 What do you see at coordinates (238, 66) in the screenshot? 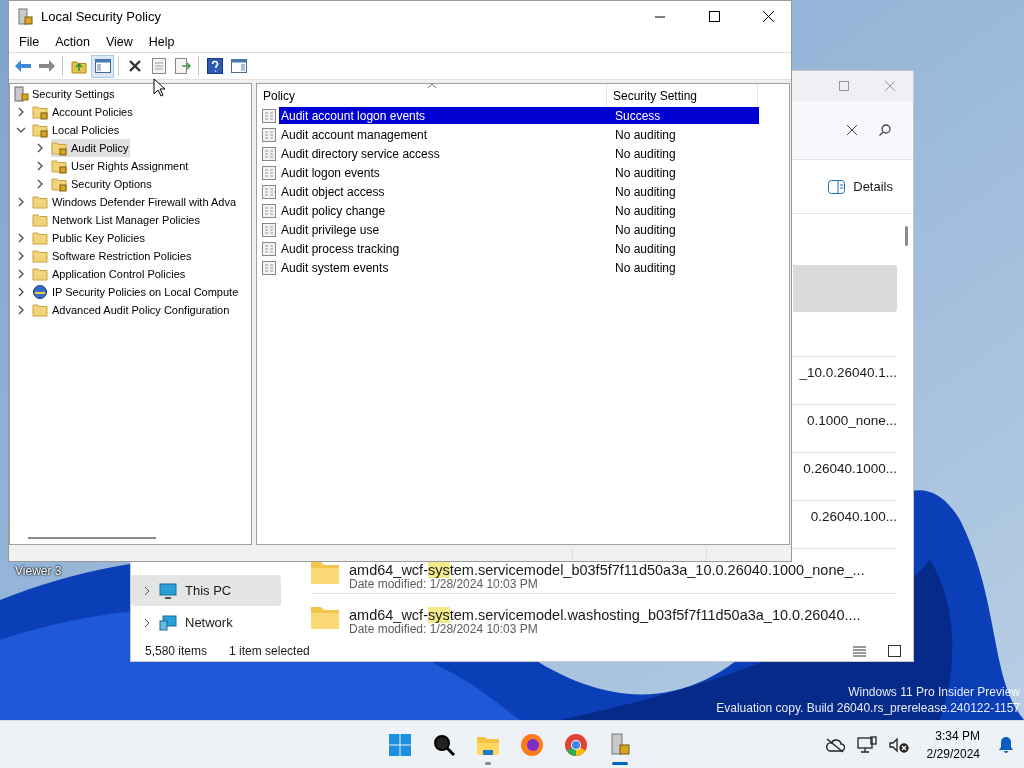
I see `action-pane-icon` at bounding box center [238, 66].